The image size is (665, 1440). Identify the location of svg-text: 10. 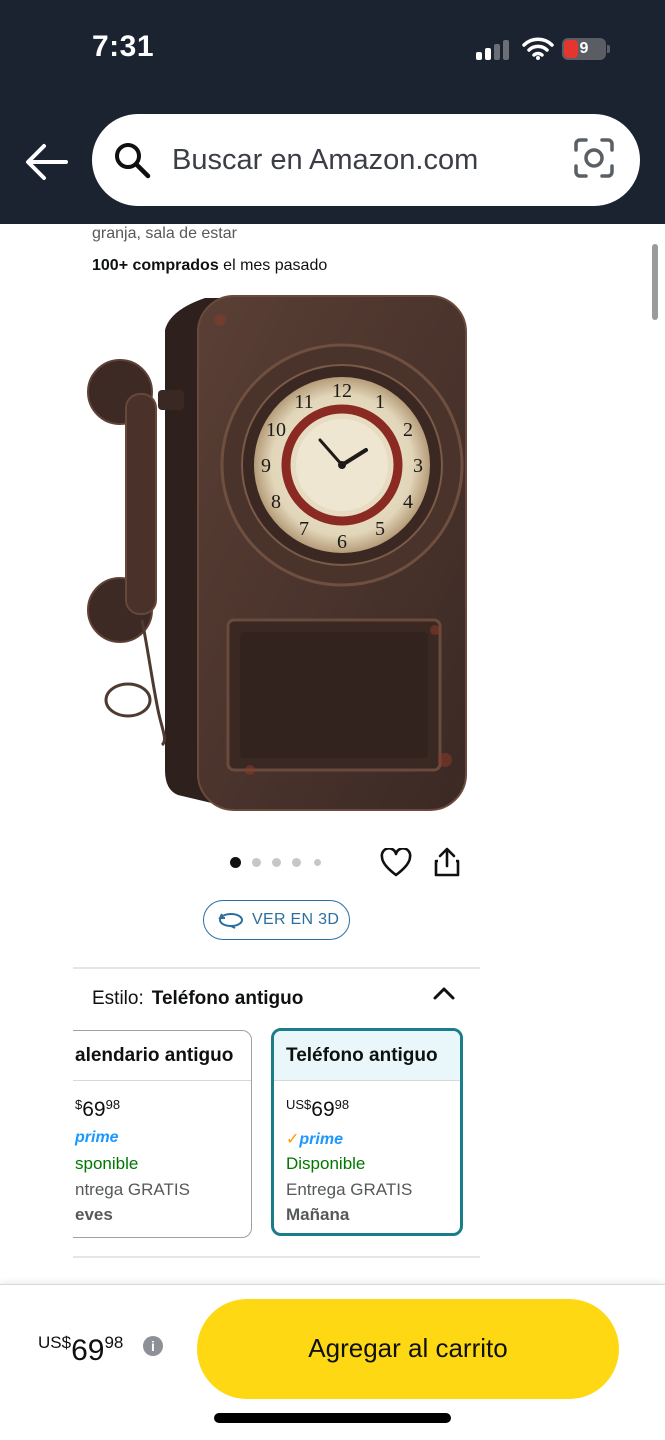
(276, 430).